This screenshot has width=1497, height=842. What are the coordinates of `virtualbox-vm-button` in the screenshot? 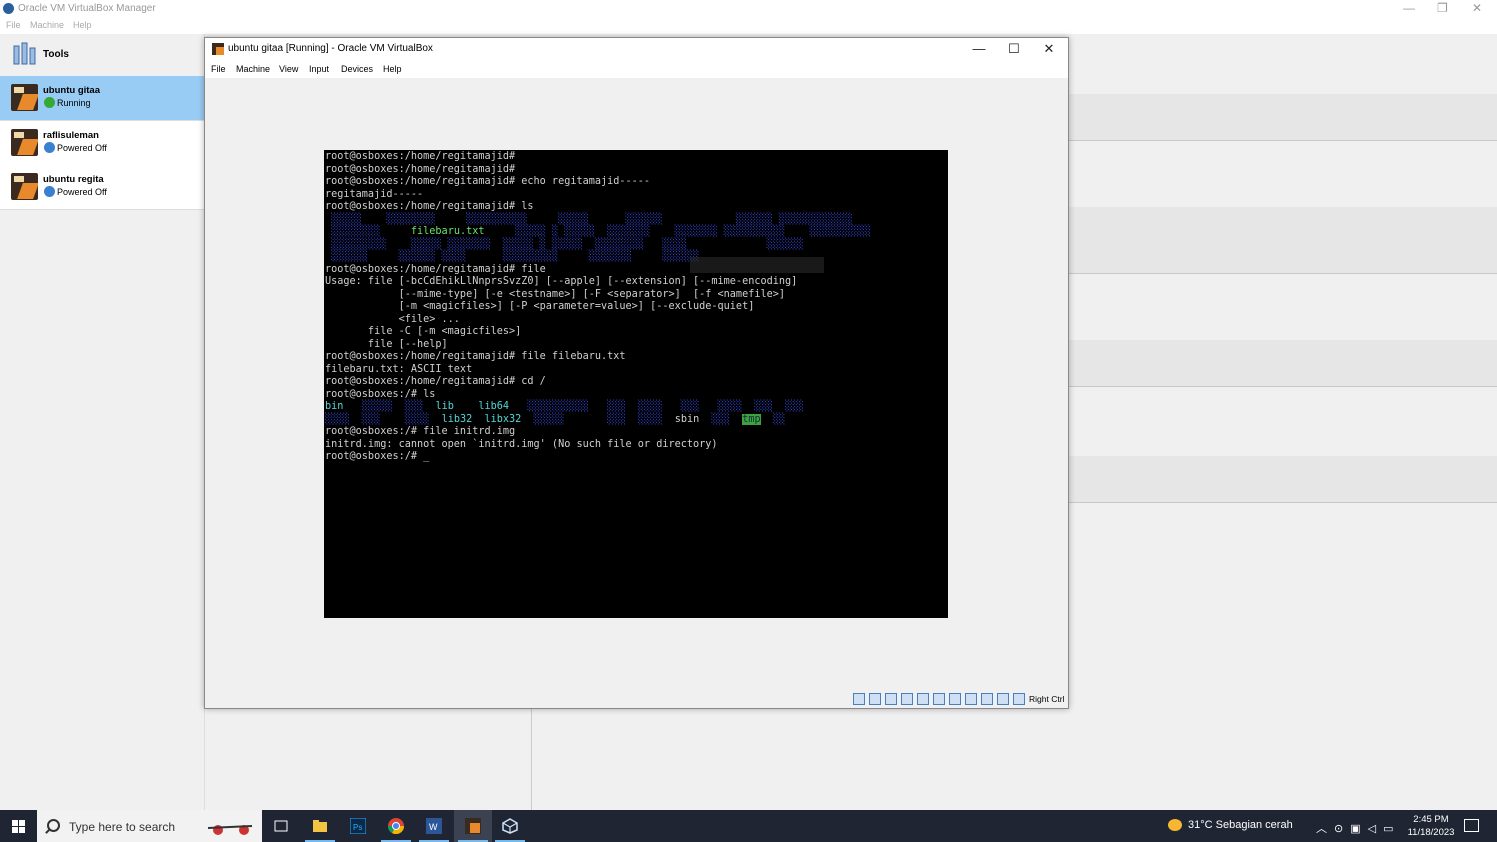 It's located at (473, 826).